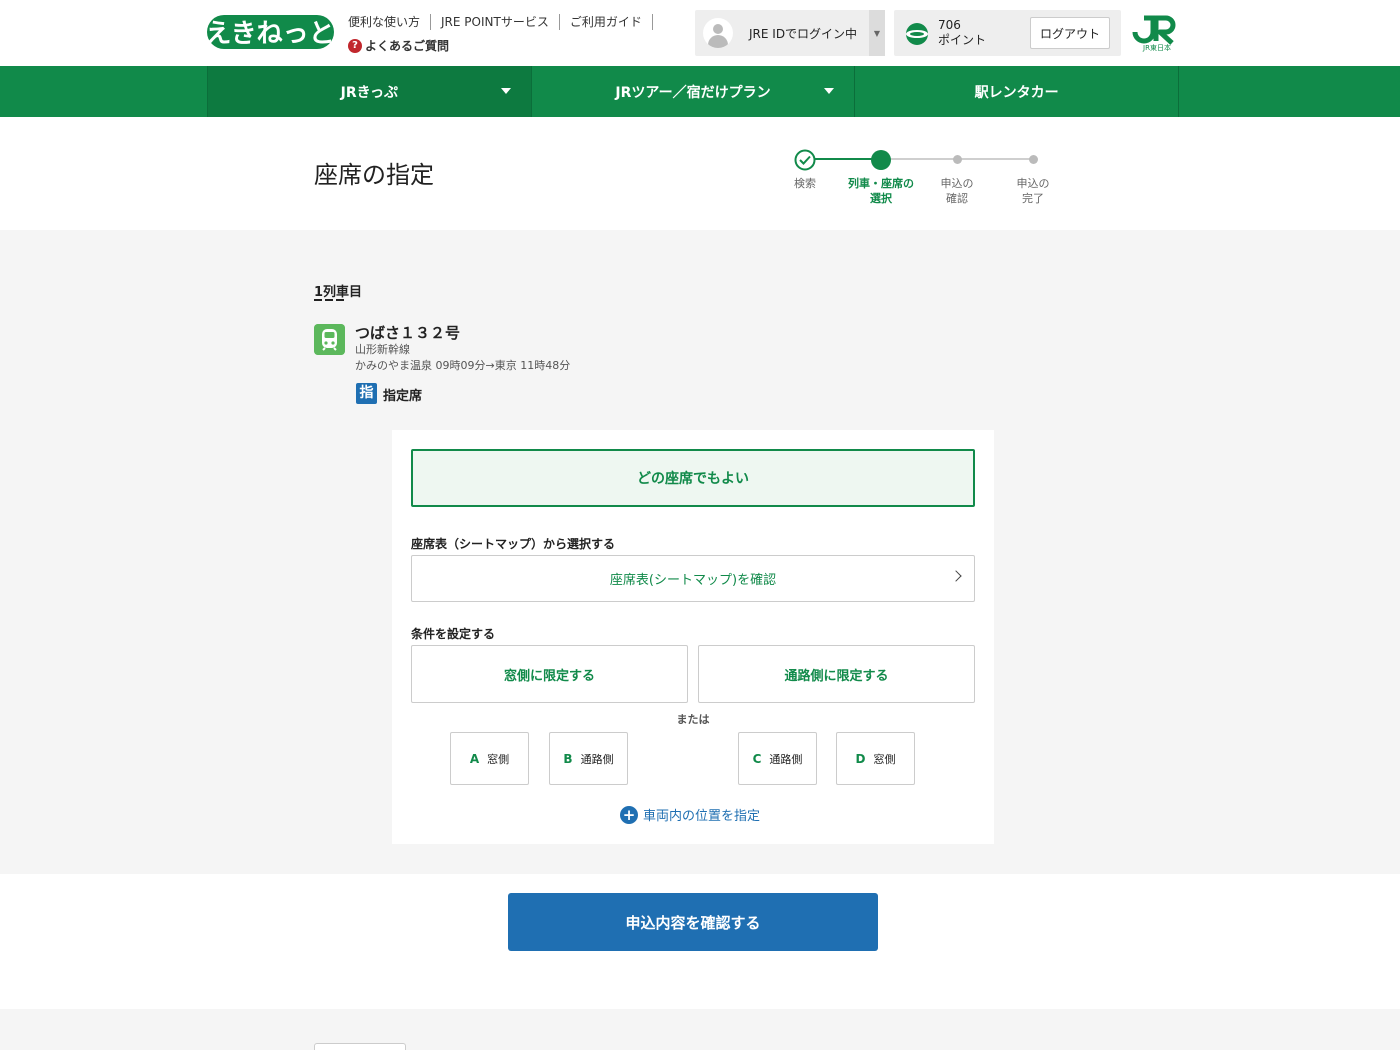 The height and width of the screenshot is (1050, 1400). Describe the element at coordinates (702, 816) in the screenshot. I see `car-position-label: 車両内の位置を指定` at that location.